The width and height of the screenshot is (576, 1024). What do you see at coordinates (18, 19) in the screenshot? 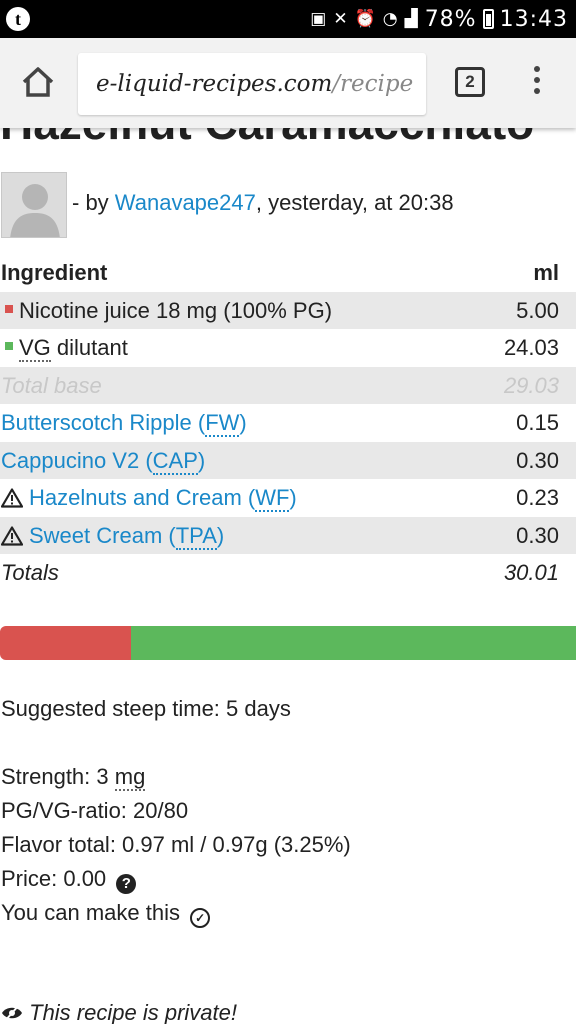
I see `tumblr-app-icon: t` at bounding box center [18, 19].